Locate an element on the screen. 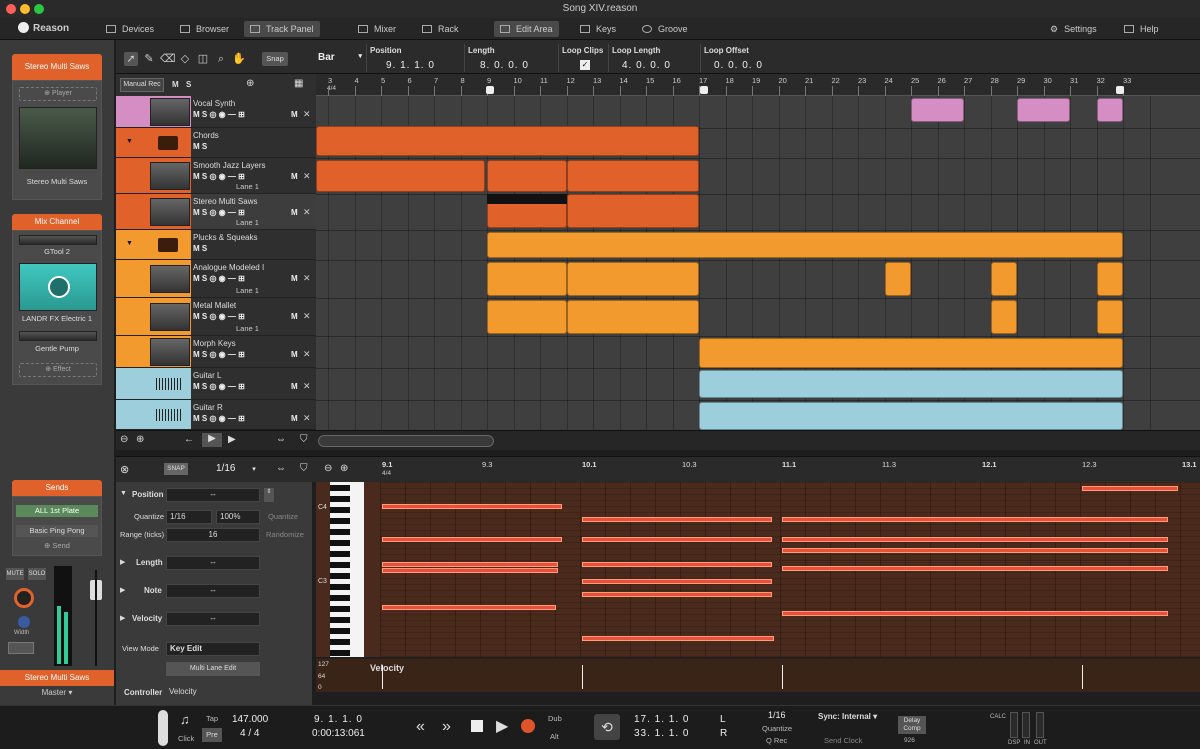 The image size is (1200, 749). metronome-icon: ♫ is located at coordinates (185, 719).